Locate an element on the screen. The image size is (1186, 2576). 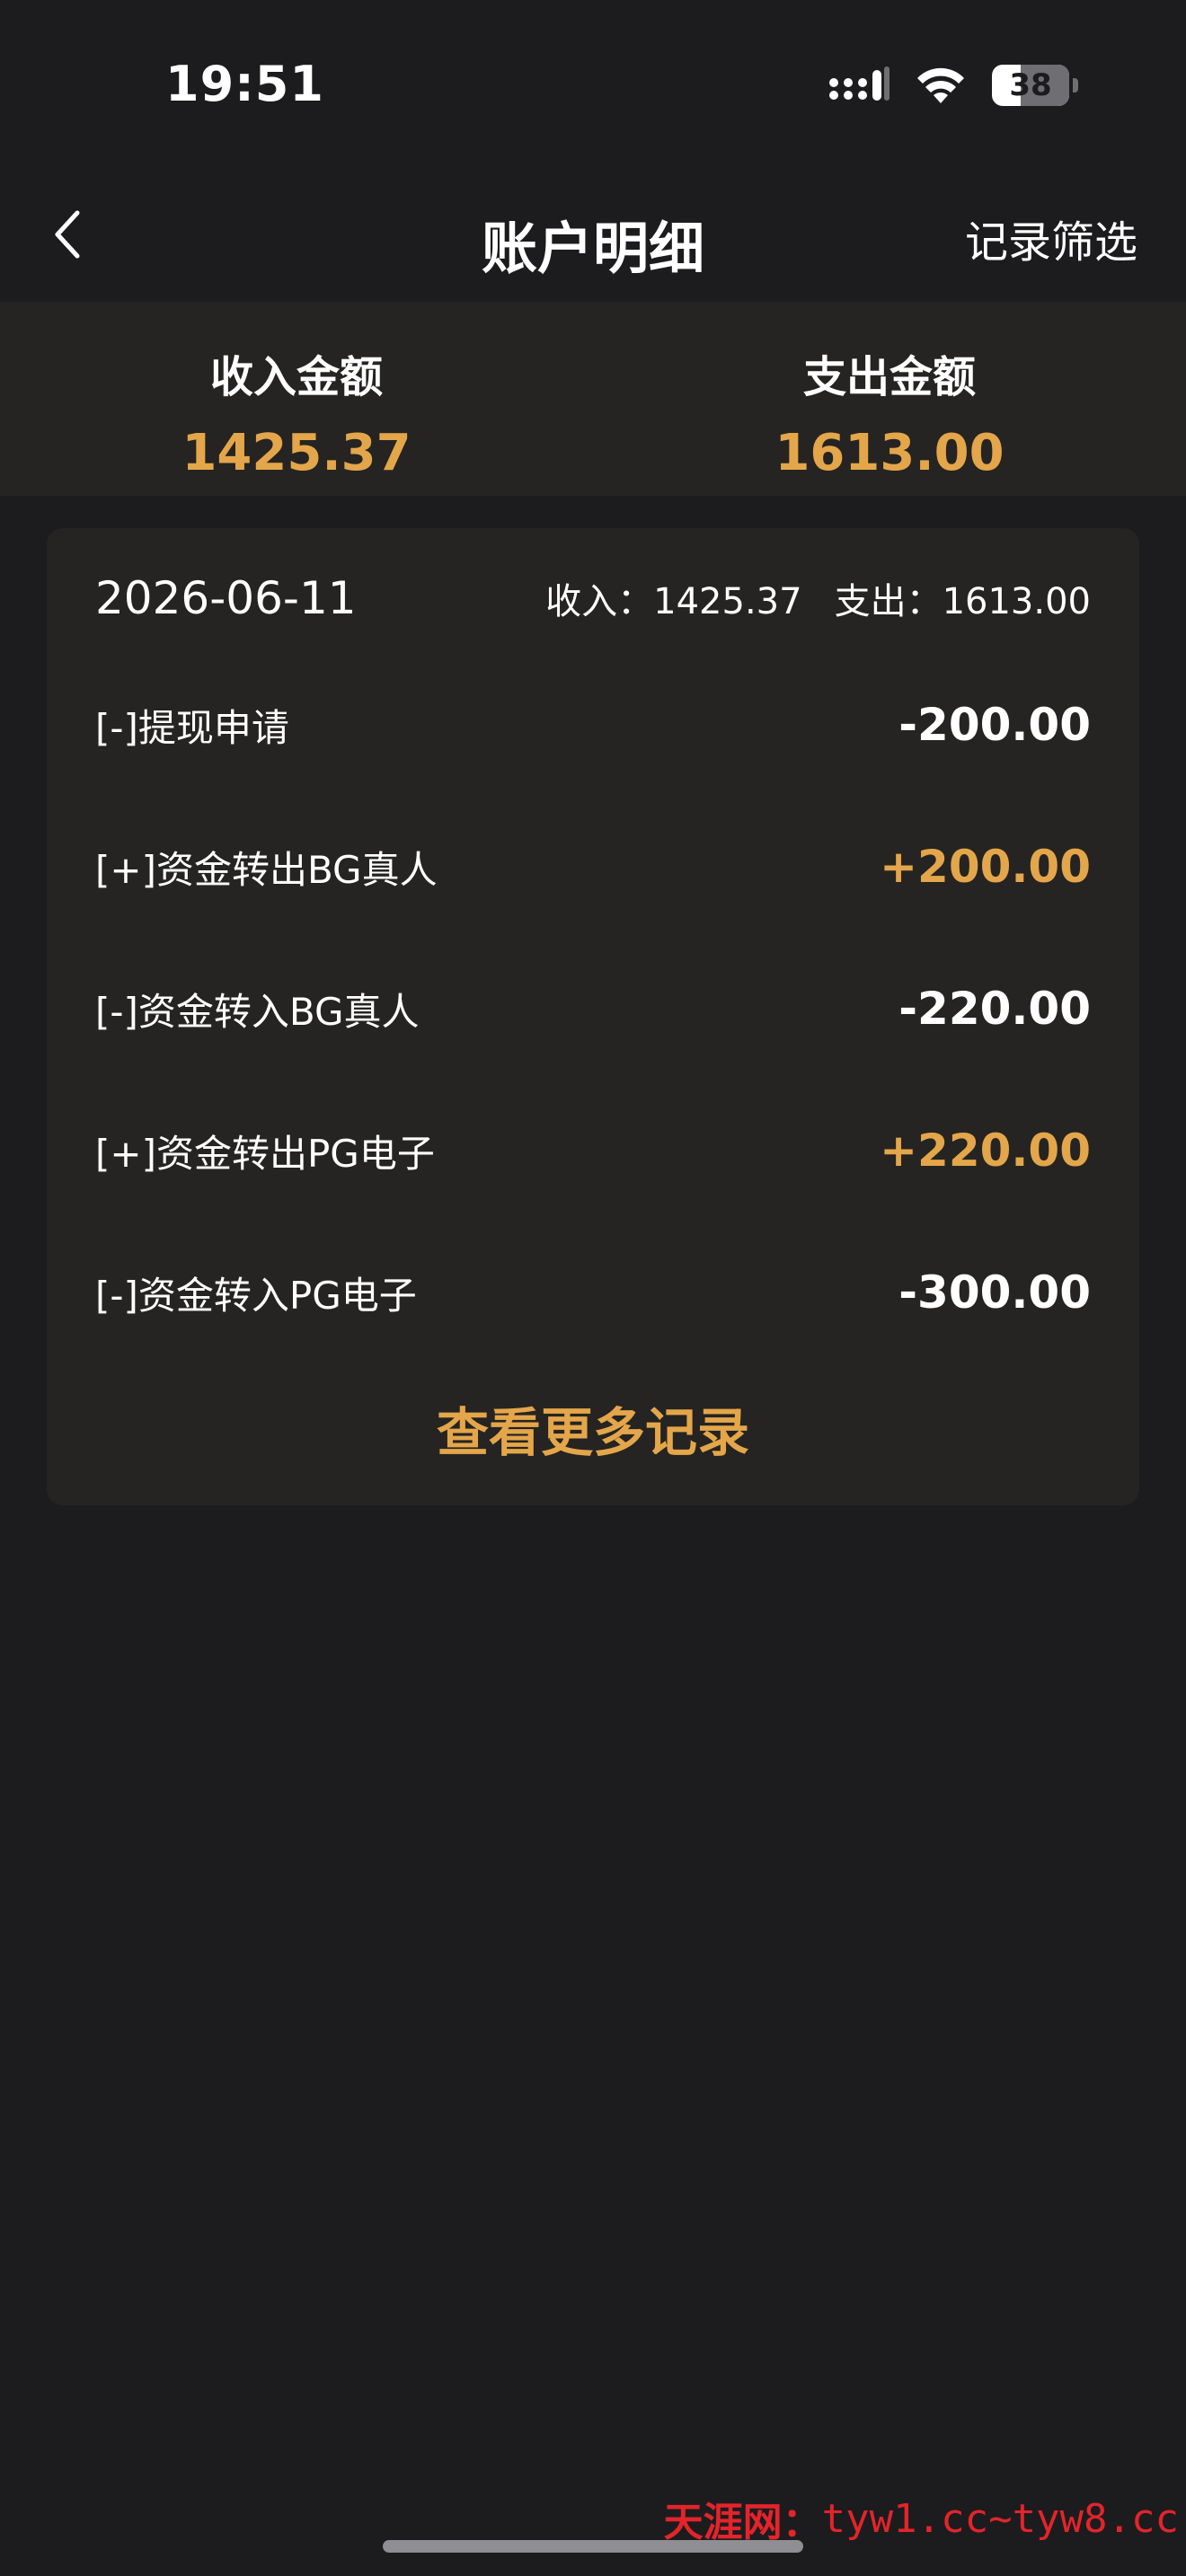
record-date: 2026-06-11 is located at coordinates (226, 598).